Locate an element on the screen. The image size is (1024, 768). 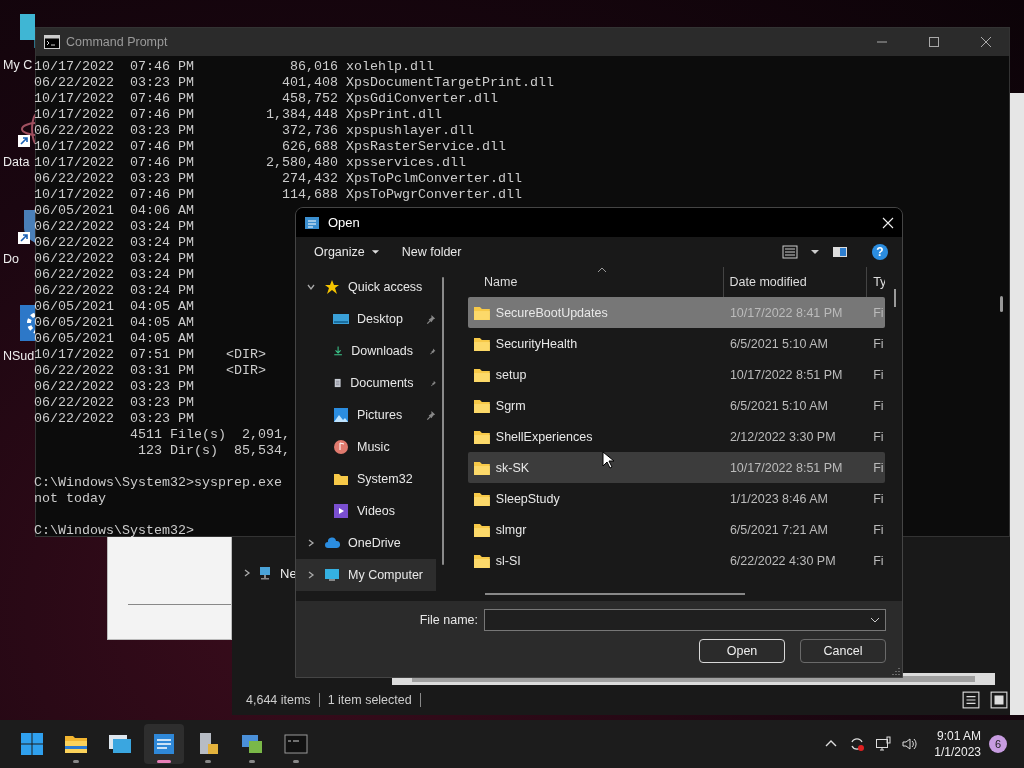
desktop-icon-label: Data is located at coordinates (15, 162).